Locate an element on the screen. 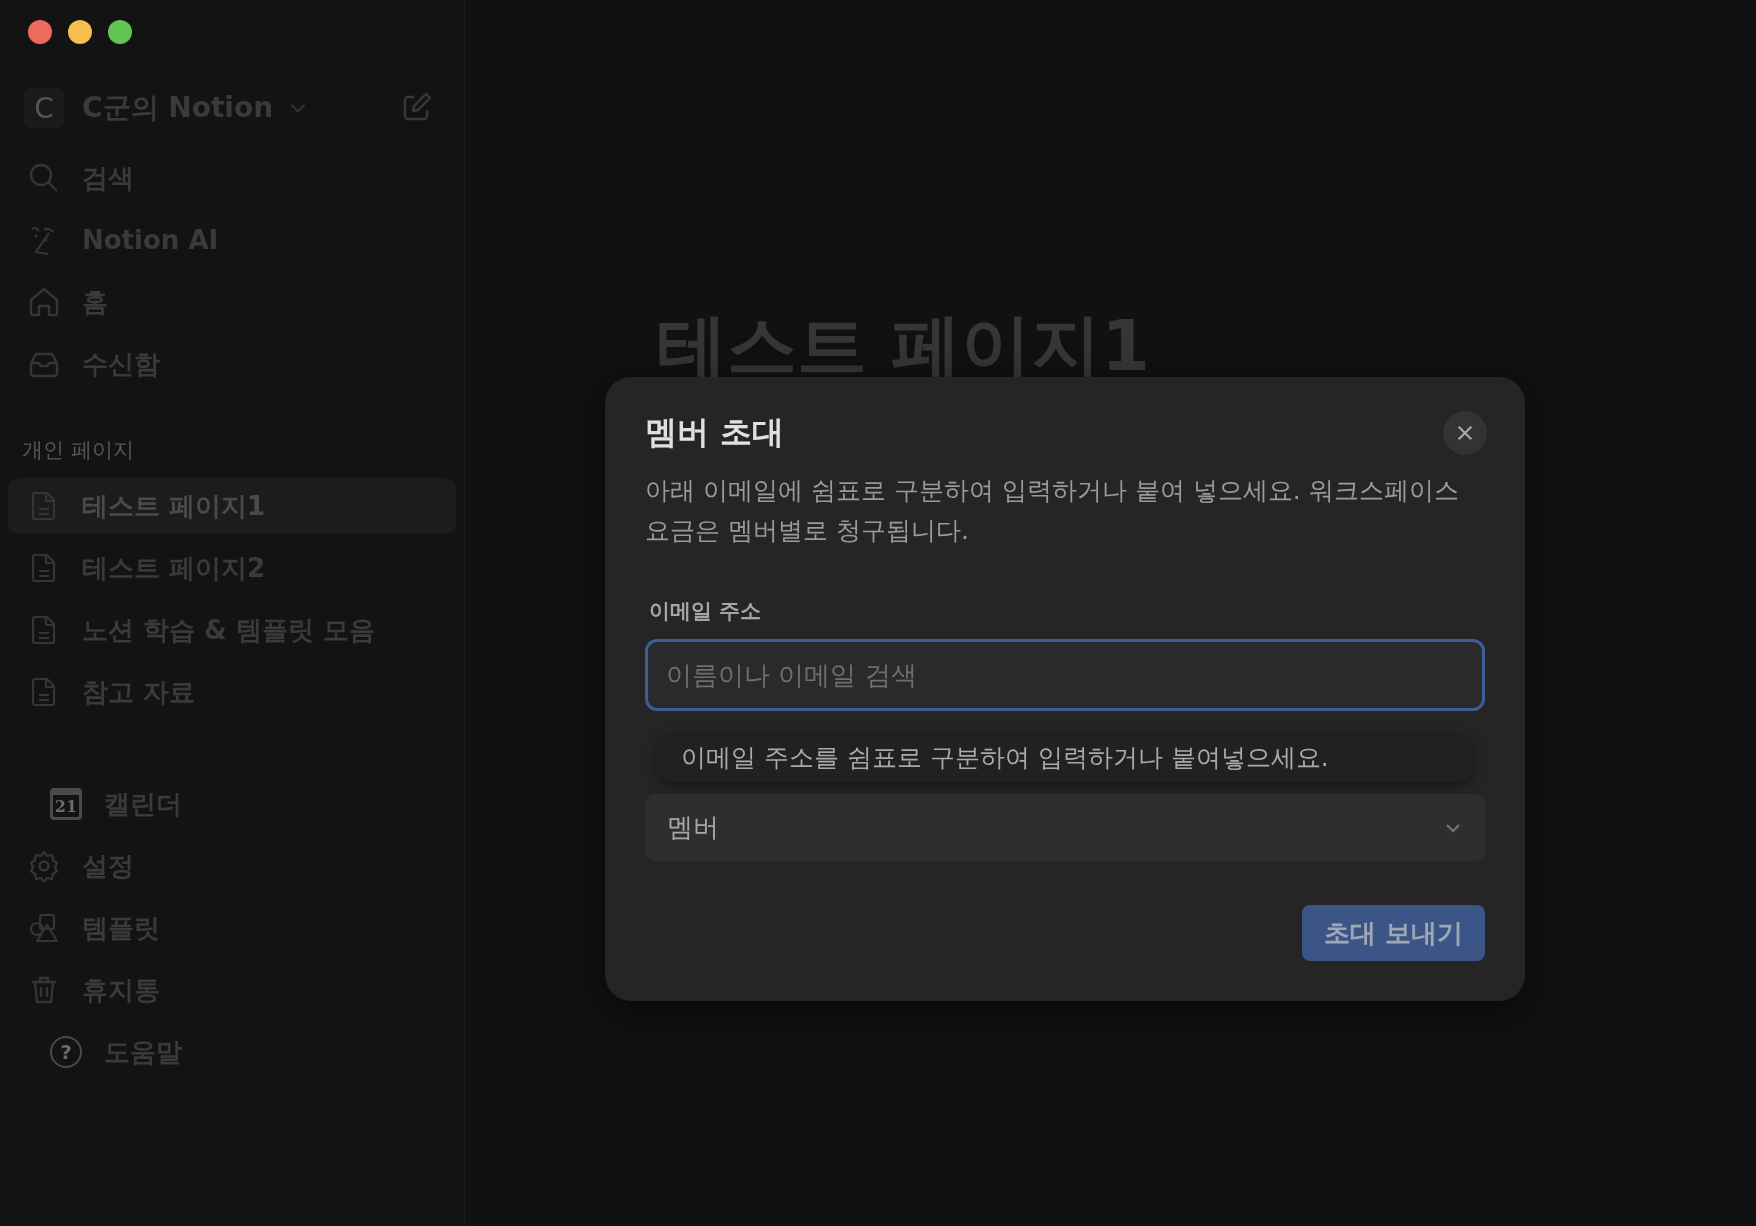  dialog-description: 아래 이메일에 쉼표로 구분하여 입력하거나 붙여 넣으세요. 워크스페이스 요금은 멤버별로 청구됩니다. is located at coordinates (1052, 511).